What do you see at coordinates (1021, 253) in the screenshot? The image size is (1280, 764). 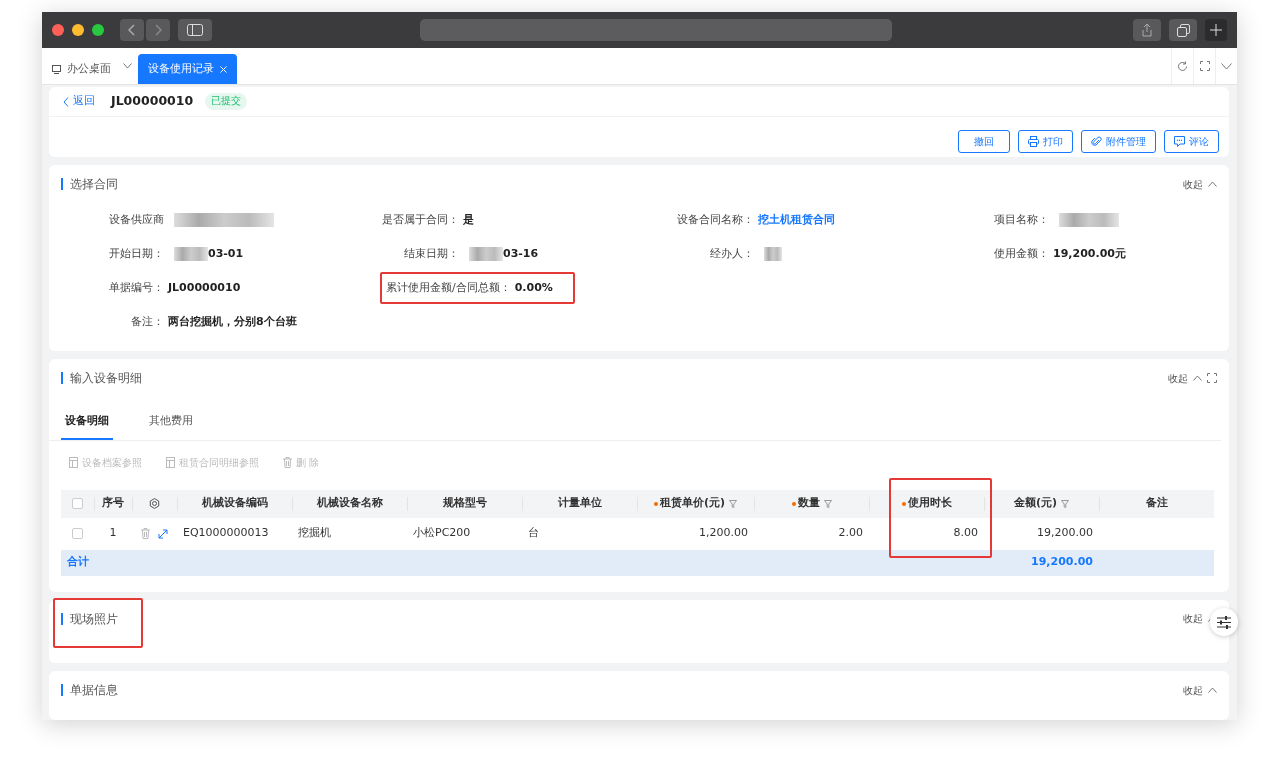 I see `field-label: 使用金额：` at bounding box center [1021, 253].